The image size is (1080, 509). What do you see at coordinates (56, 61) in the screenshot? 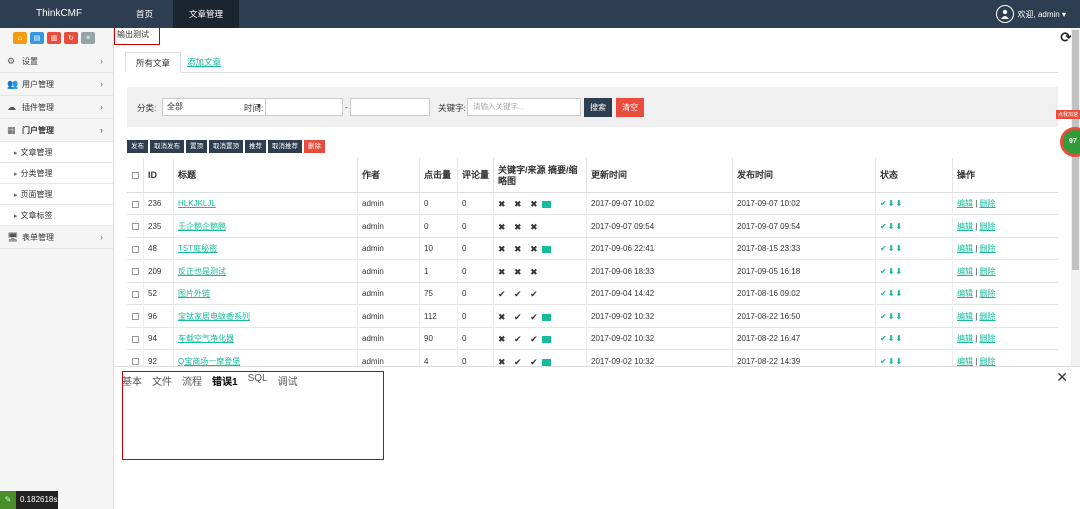
I see `sidebar-item-settings: ⚙ 设置 ›` at bounding box center [56, 61].